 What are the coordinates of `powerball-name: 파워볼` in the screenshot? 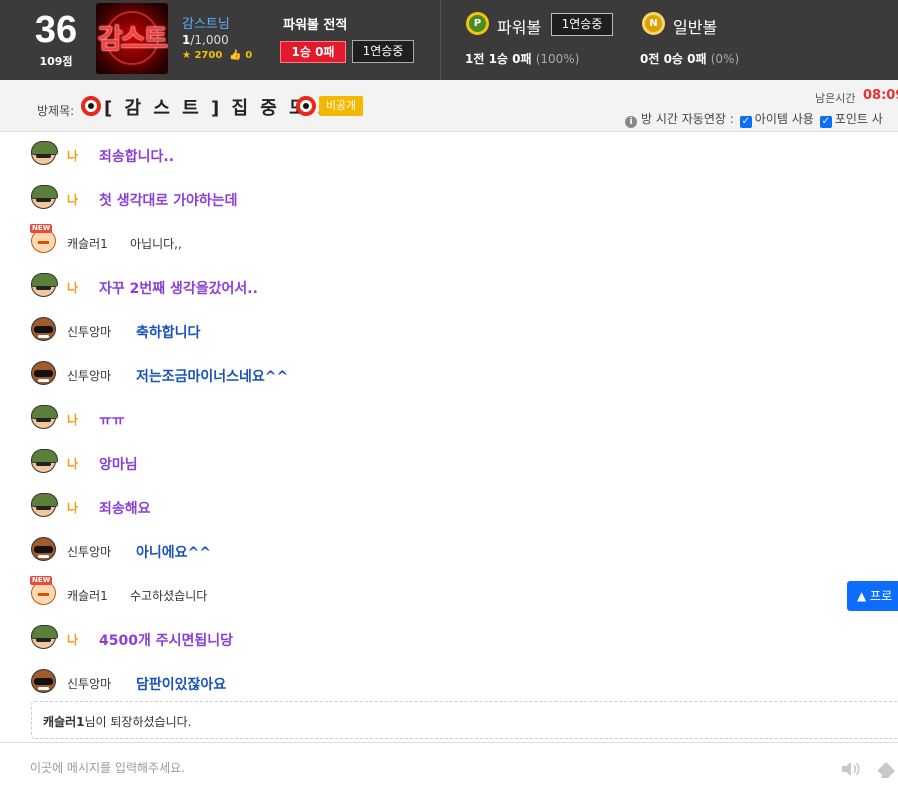 It's located at (519, 27).